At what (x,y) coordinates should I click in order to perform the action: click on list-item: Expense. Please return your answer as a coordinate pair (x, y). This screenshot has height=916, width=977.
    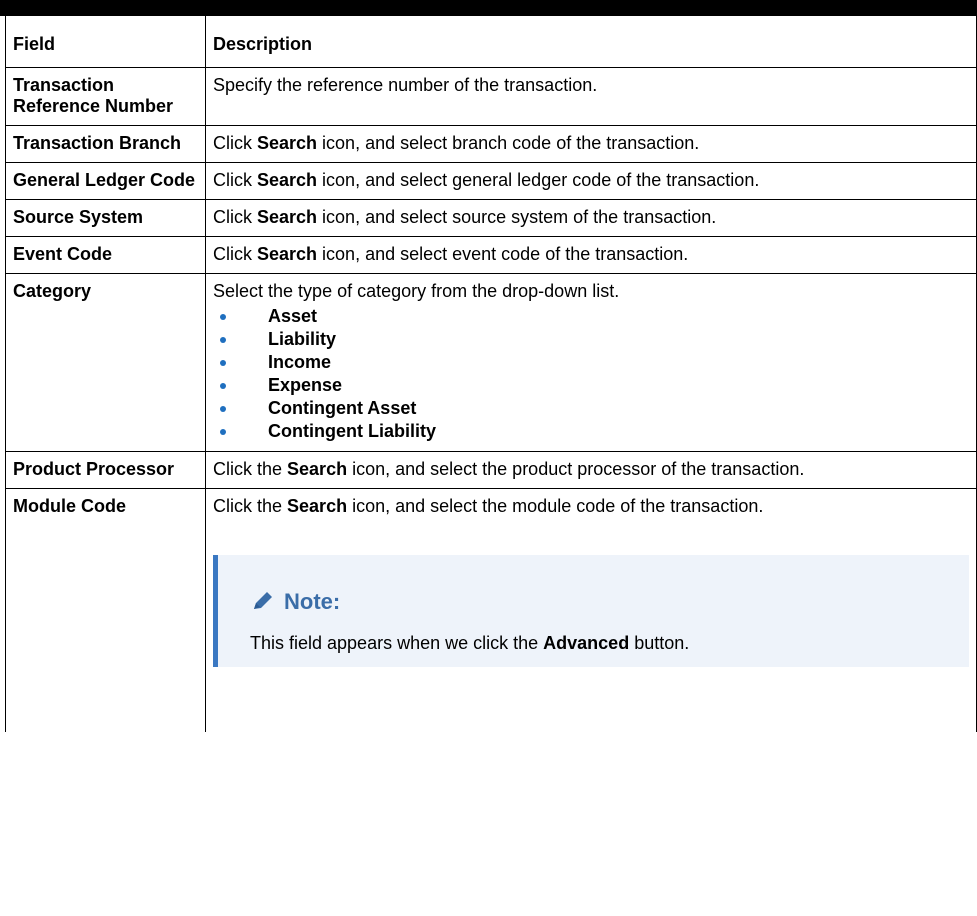
    Looking at the image, I should click on (591, 385).